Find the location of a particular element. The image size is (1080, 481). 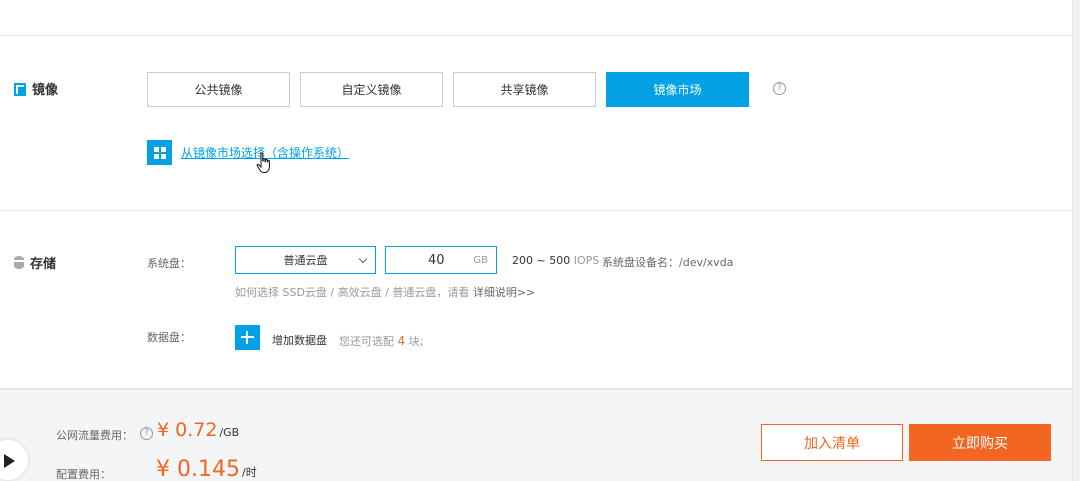

config-price-unit: /时 is located at coordinates (249, 472).